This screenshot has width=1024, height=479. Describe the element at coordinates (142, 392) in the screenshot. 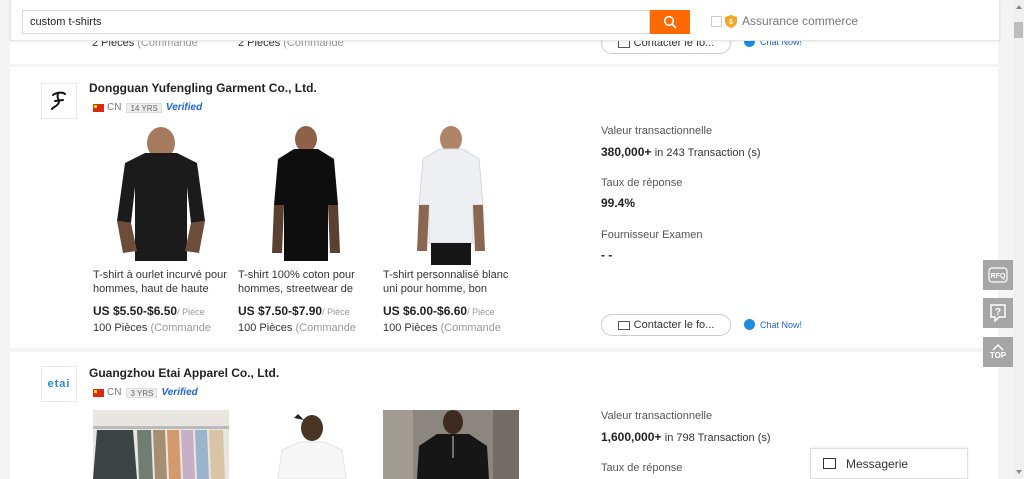

I see `years-badge: 3 YRS` at that location.